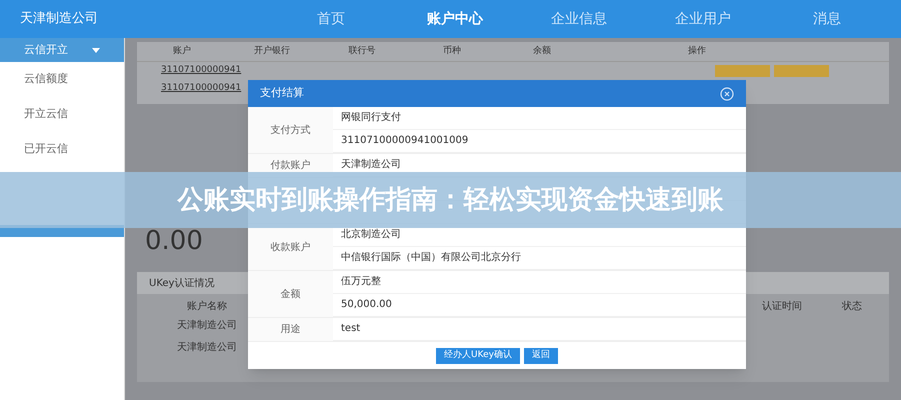  I want to click on dialog-button: 经办人UKey确认, so click(478, 356).